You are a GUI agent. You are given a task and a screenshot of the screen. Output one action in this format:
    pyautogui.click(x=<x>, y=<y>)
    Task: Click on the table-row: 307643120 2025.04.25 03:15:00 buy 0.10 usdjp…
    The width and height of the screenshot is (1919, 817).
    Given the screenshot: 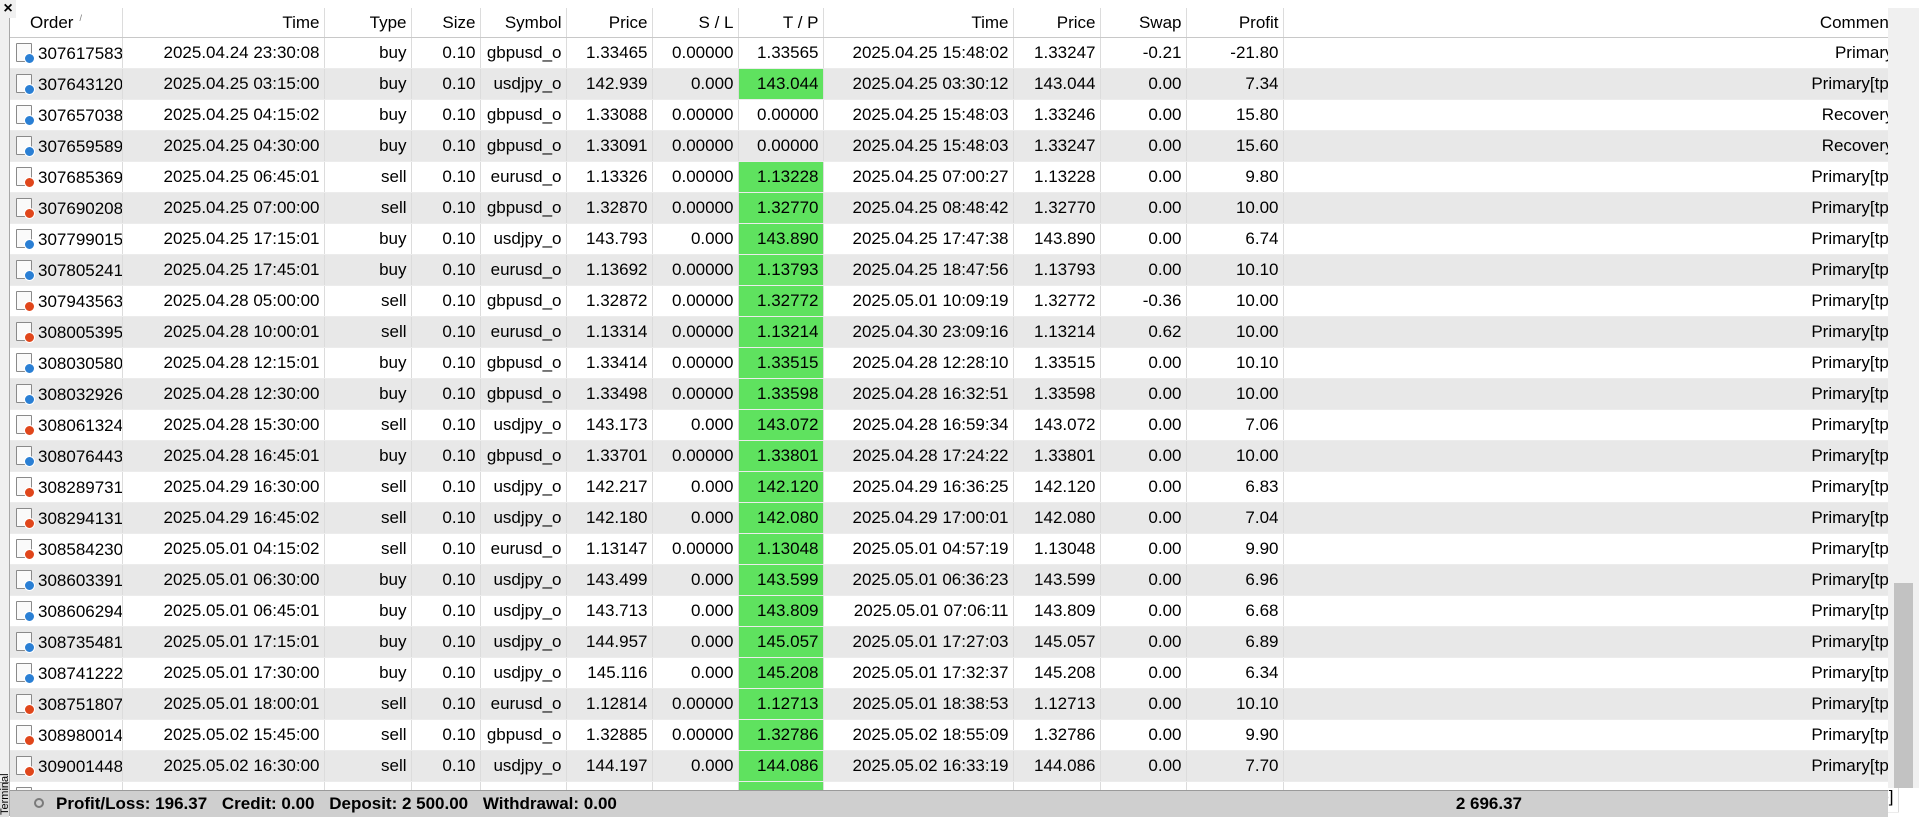 What is the action you would take?
    pyautogui.click(x=954, y=84)
    